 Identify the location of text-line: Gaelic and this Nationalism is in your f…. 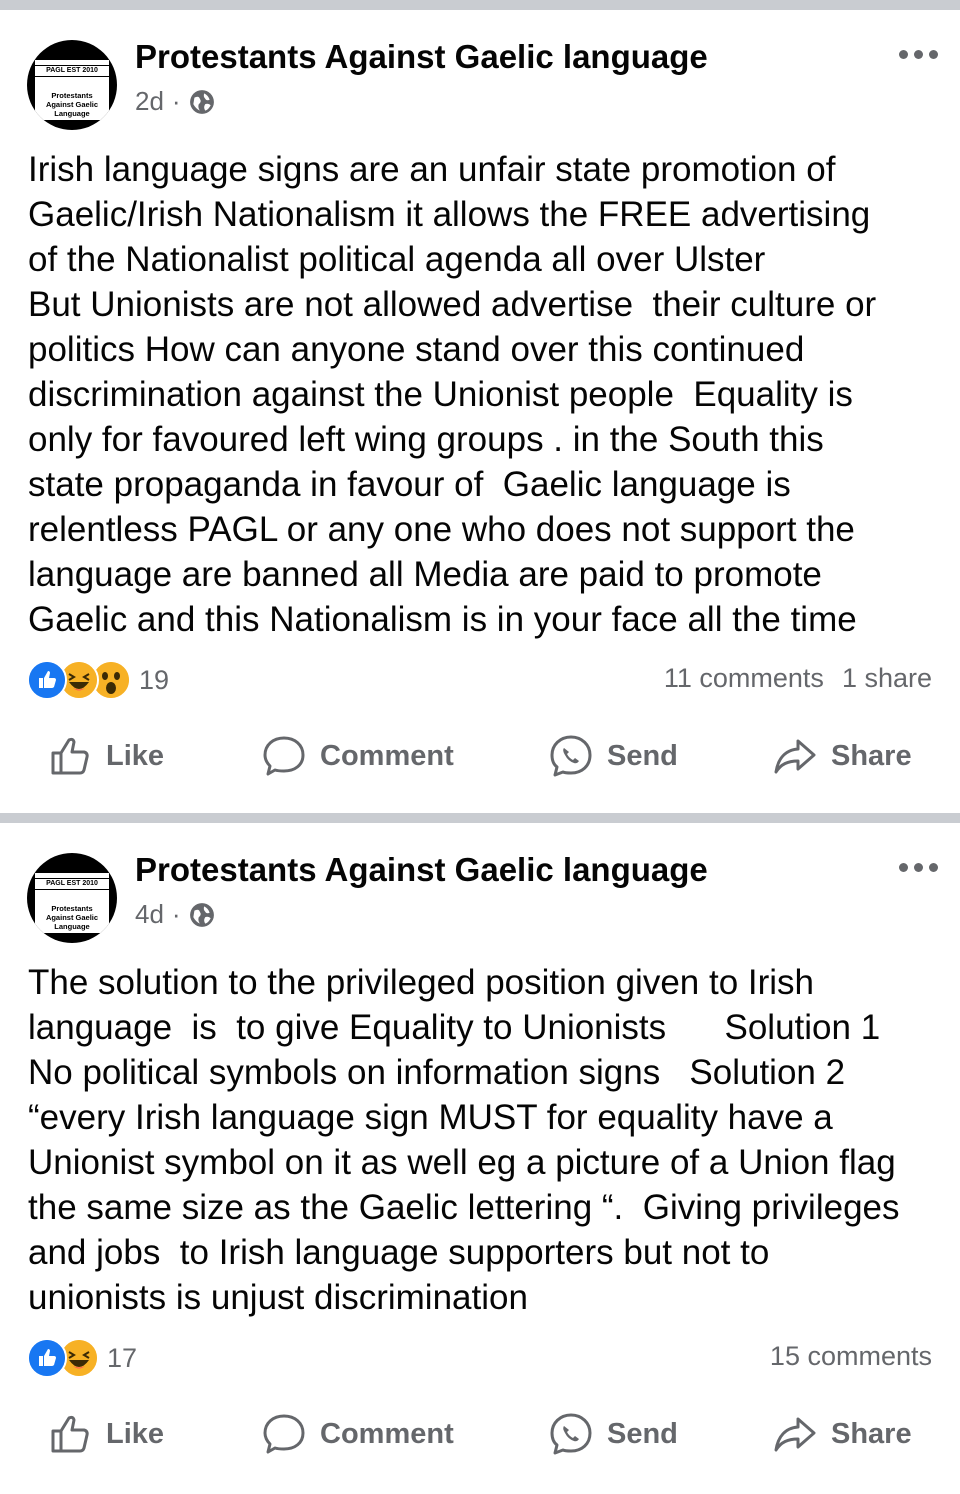
(442, 619).